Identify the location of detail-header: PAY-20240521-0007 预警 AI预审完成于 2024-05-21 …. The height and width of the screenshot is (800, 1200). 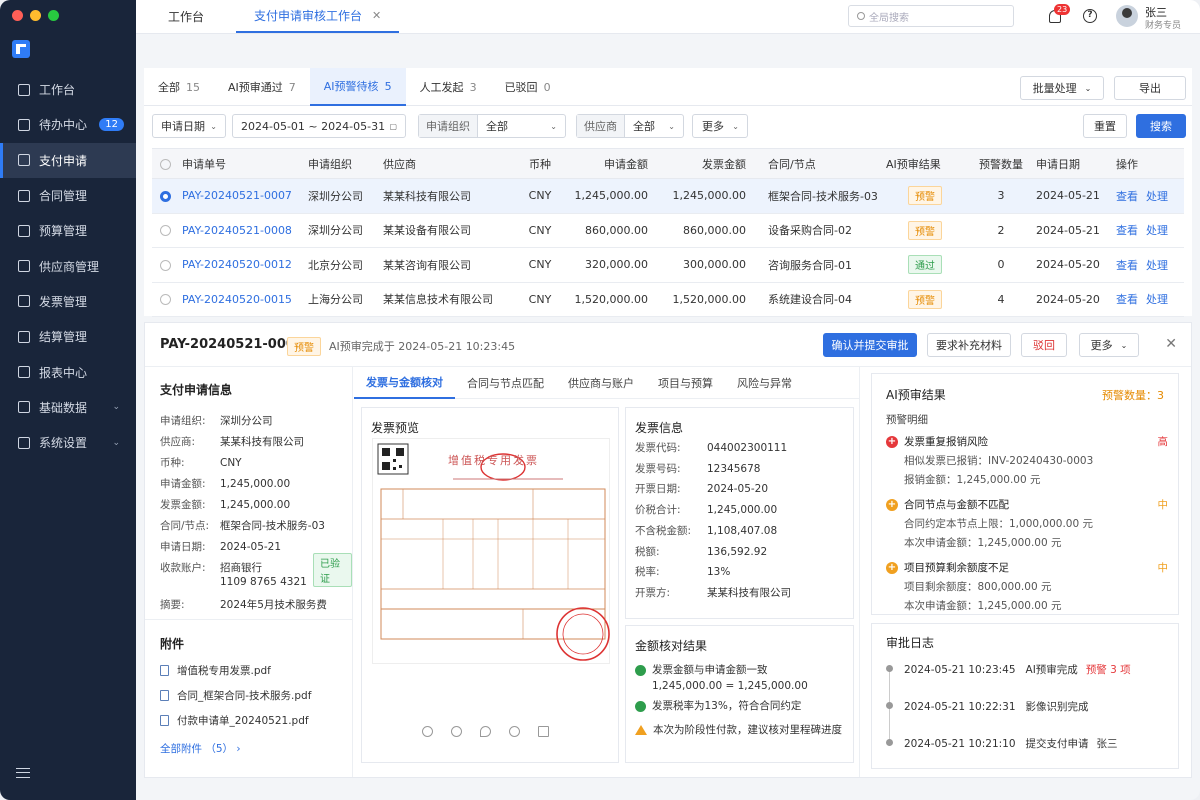
(668, 345).